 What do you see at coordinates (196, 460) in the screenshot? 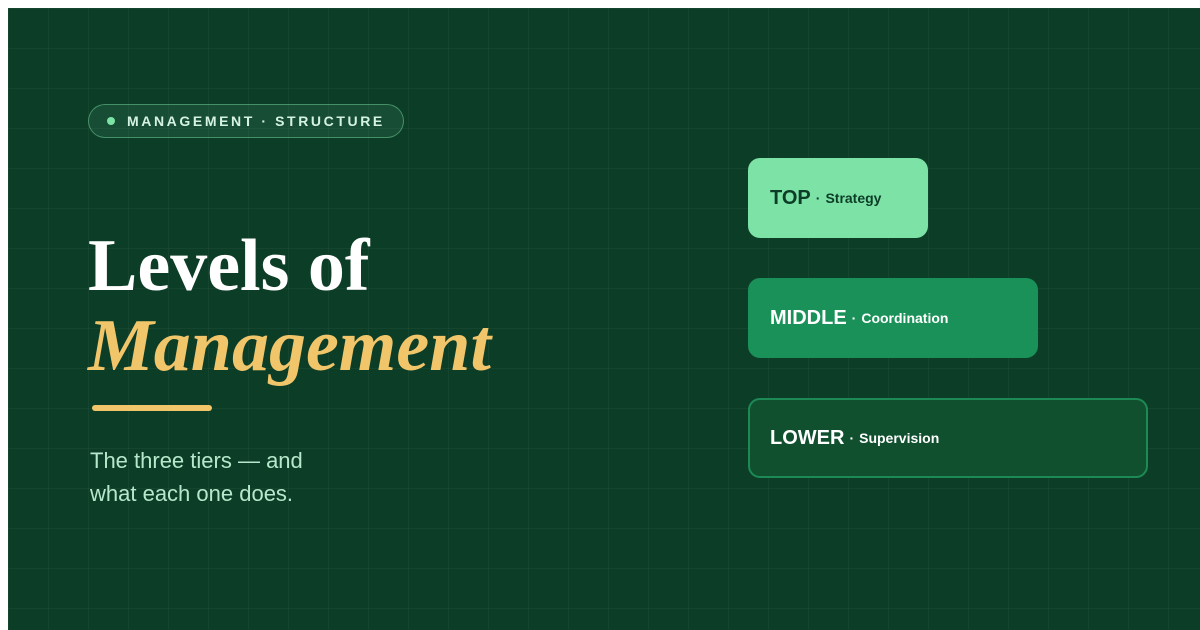
I see `subtitle-line-1: The three tiers — and` at bounding box center [196, 460].